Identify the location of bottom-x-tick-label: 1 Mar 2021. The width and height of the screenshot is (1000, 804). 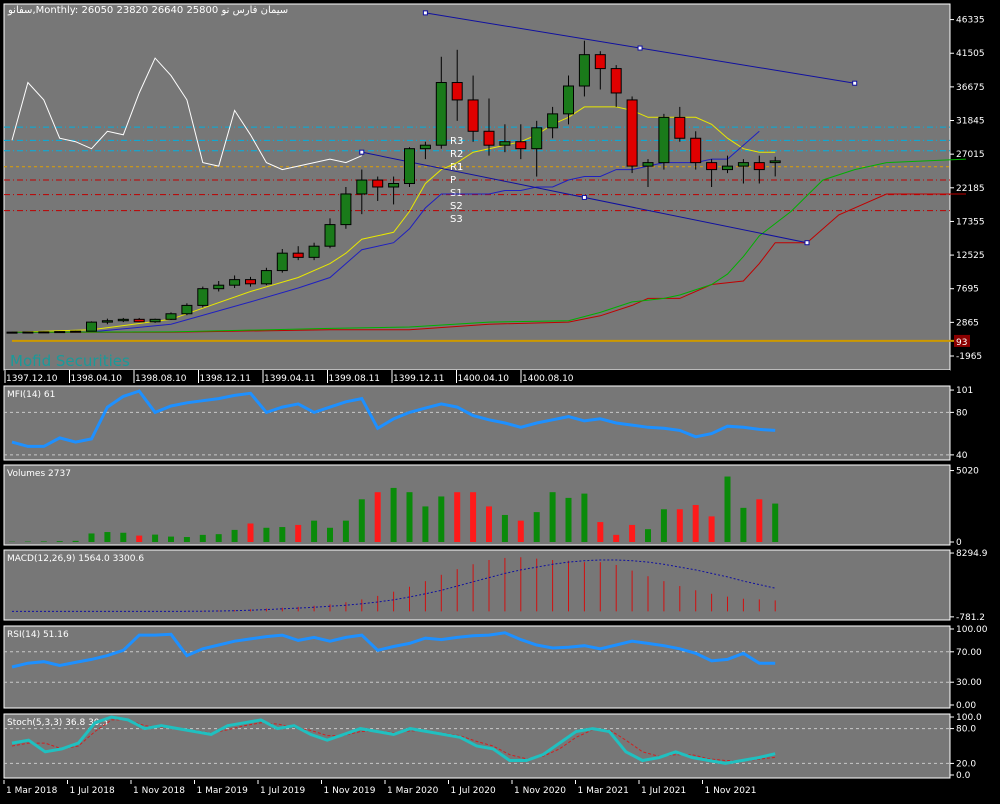
(603, 791).